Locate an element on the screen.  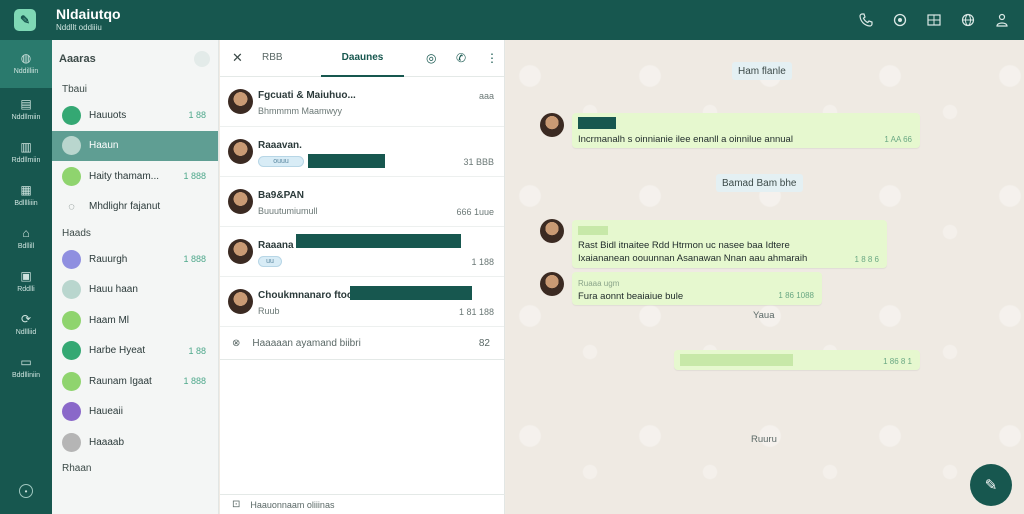
message-time: 1 8 8 6 is located at coordinates (866, 259).